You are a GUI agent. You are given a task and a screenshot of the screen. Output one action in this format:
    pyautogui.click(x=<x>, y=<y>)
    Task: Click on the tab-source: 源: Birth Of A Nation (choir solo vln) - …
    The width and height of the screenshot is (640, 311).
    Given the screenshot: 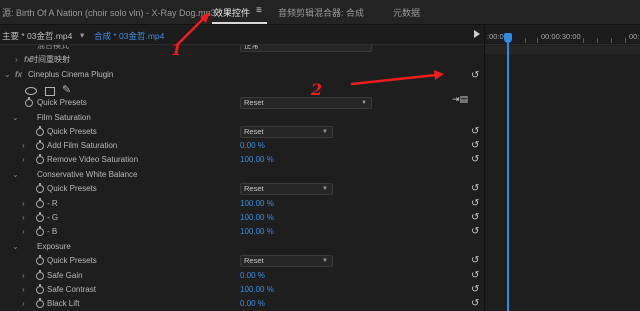 What is the action you would take?
    pyautogui.click(x=109, y=12)
    